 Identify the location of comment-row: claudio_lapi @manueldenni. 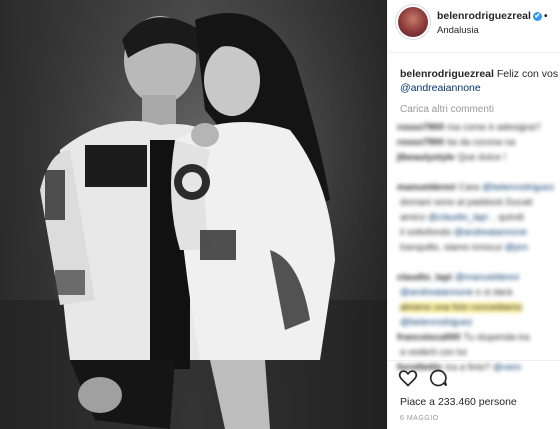
(478, 278).